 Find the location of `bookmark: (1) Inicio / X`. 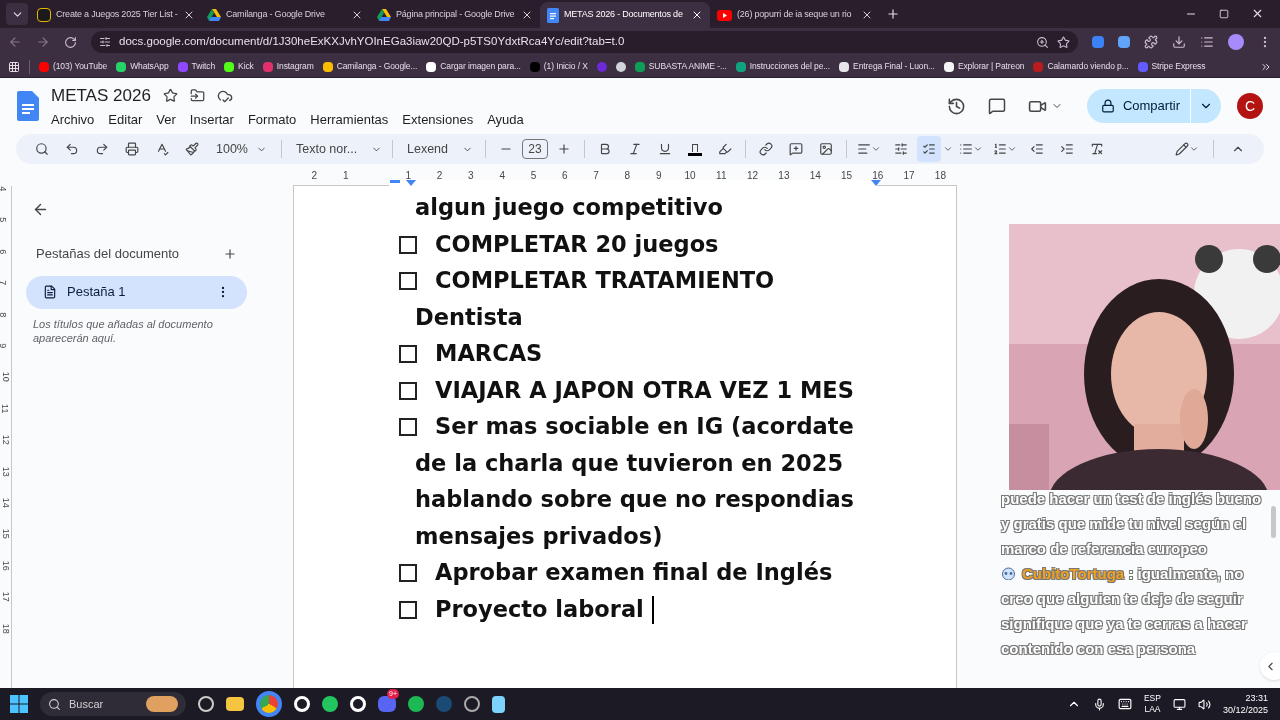

bookmark: (1) Inicio / X is located at coordinates (558, 66).